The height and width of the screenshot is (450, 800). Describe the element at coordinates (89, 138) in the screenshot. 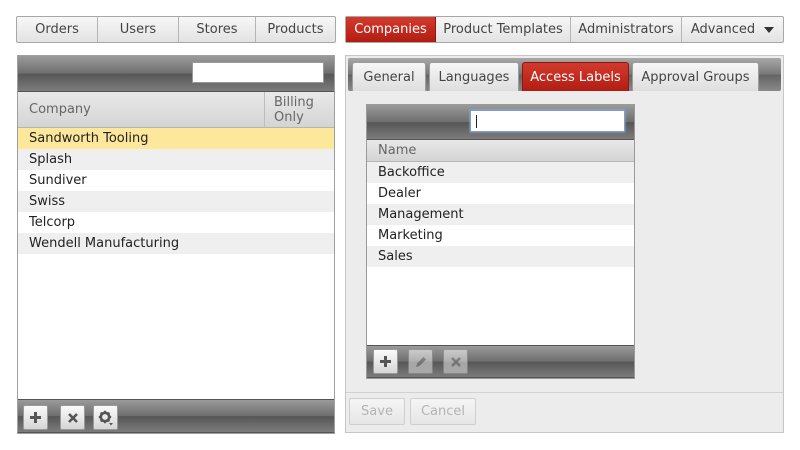

I see `company-name: Sandworth Tooling` at that location.